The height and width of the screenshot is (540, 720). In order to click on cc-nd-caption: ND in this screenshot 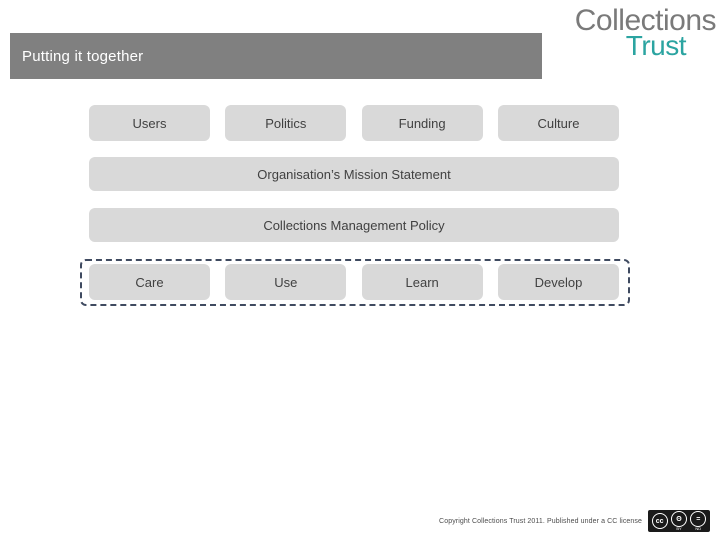, I will do `click(698, 528)`.